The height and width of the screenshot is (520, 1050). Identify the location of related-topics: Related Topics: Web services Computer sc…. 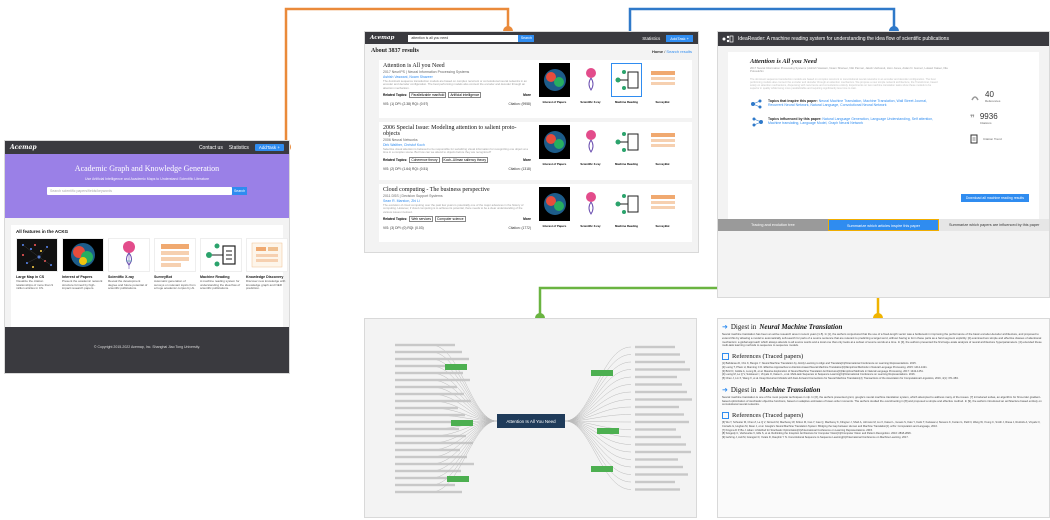
(457, 219).